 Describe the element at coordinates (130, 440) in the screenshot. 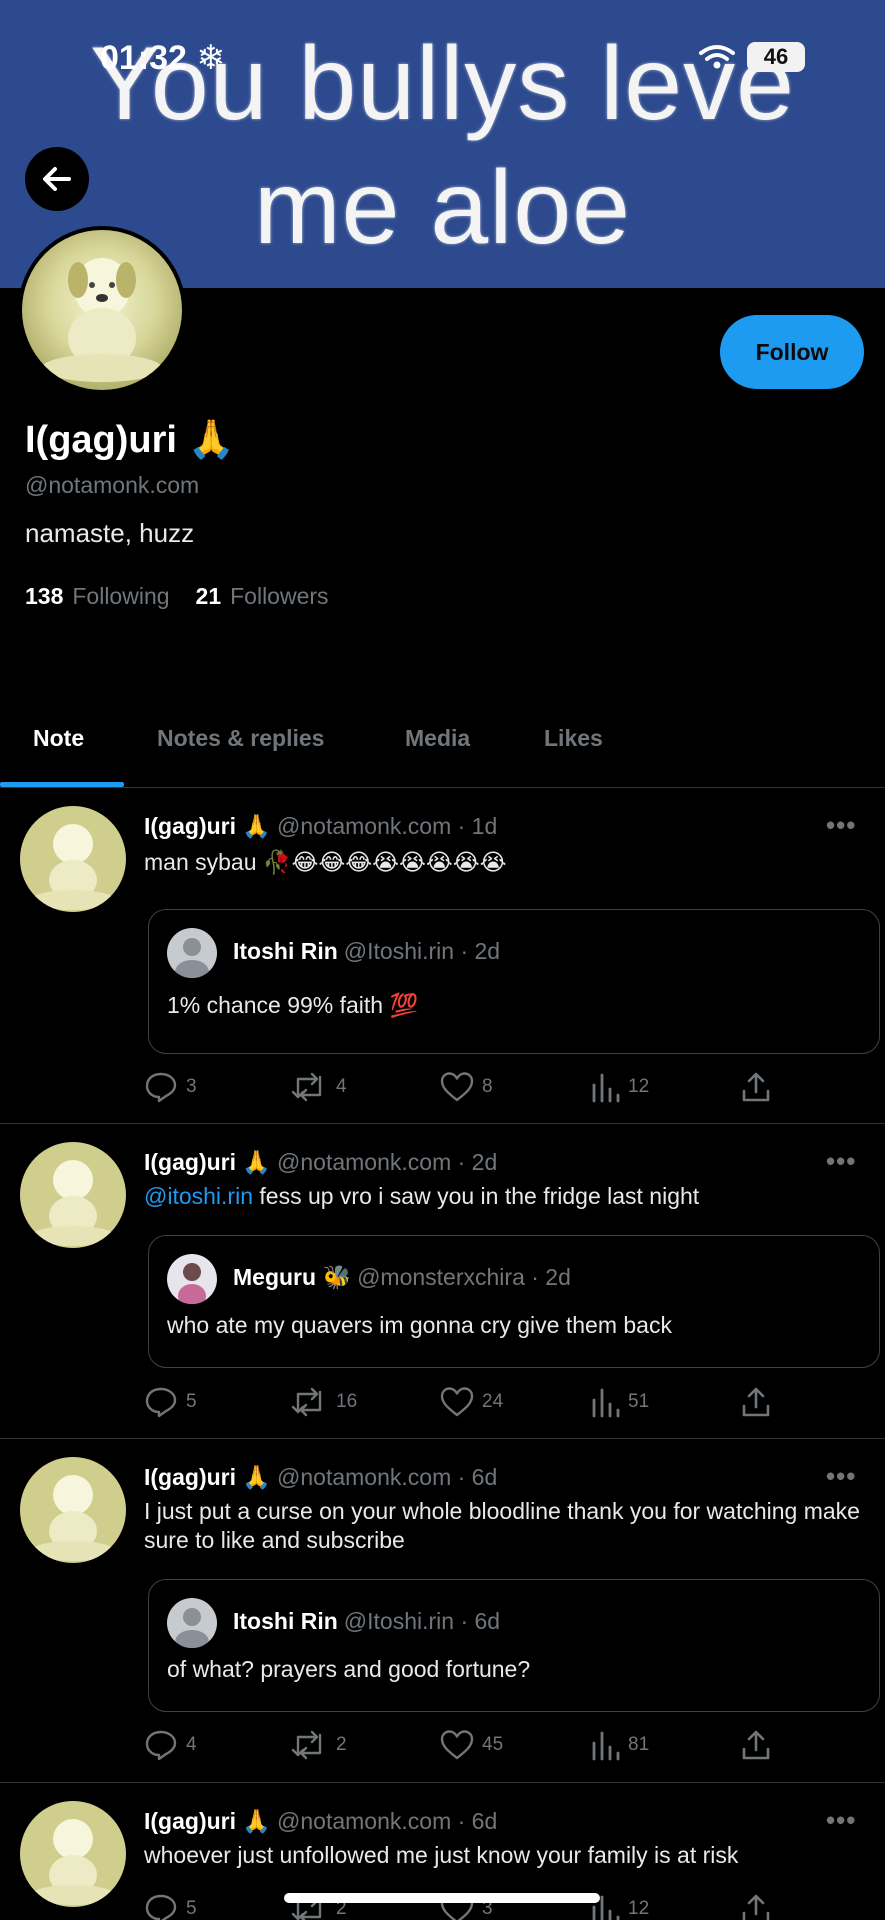

I see `display-name: I(gag)uri 🙏` at that location.